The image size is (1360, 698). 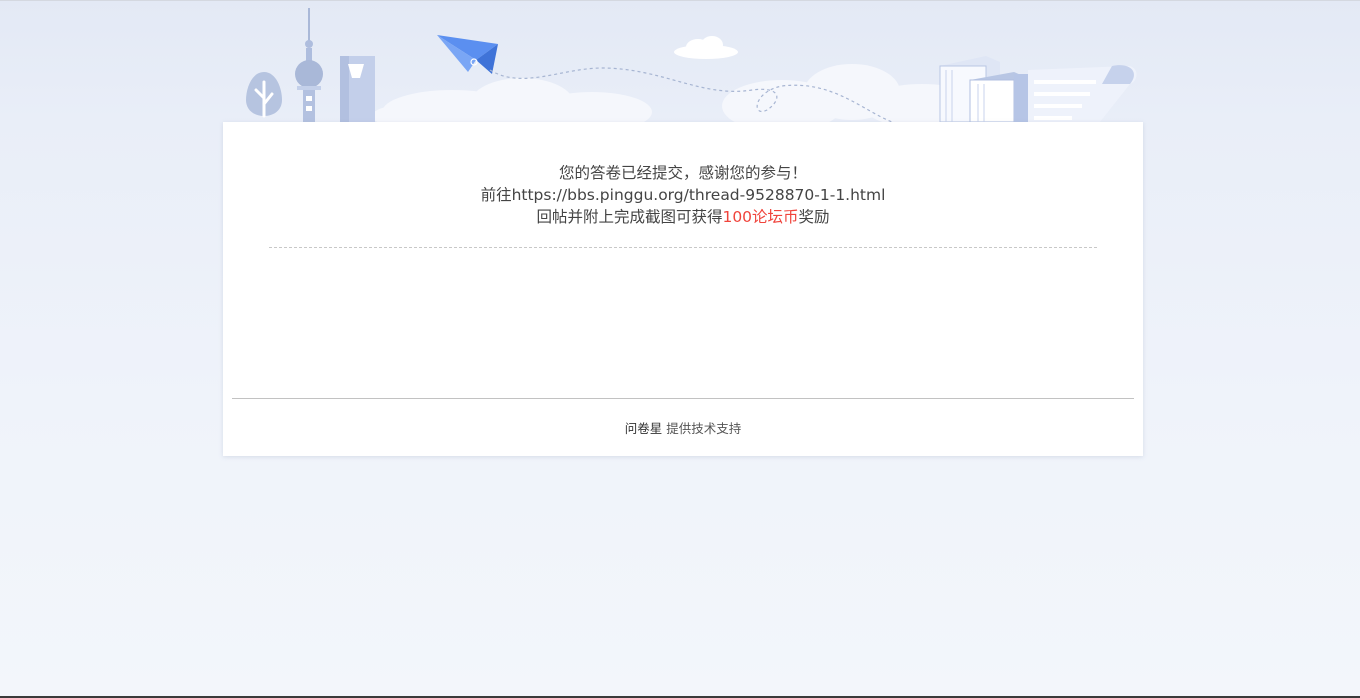 I want to click on document-scroll-icon, so click(x=1082, y=93).